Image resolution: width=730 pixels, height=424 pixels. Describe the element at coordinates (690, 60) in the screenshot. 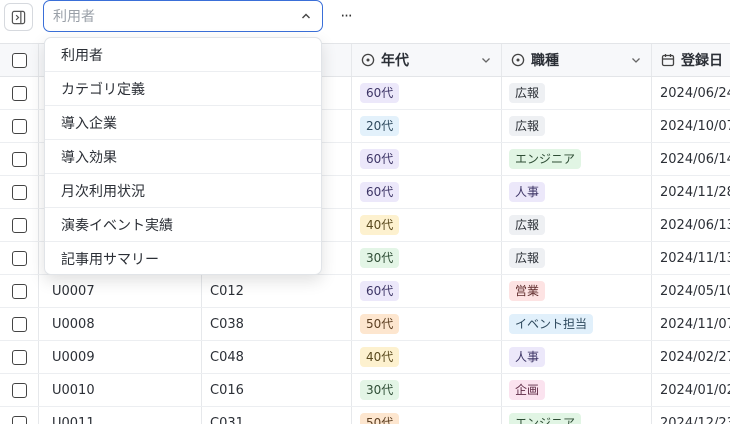

I see `column-header-date: 登録日` at that location.